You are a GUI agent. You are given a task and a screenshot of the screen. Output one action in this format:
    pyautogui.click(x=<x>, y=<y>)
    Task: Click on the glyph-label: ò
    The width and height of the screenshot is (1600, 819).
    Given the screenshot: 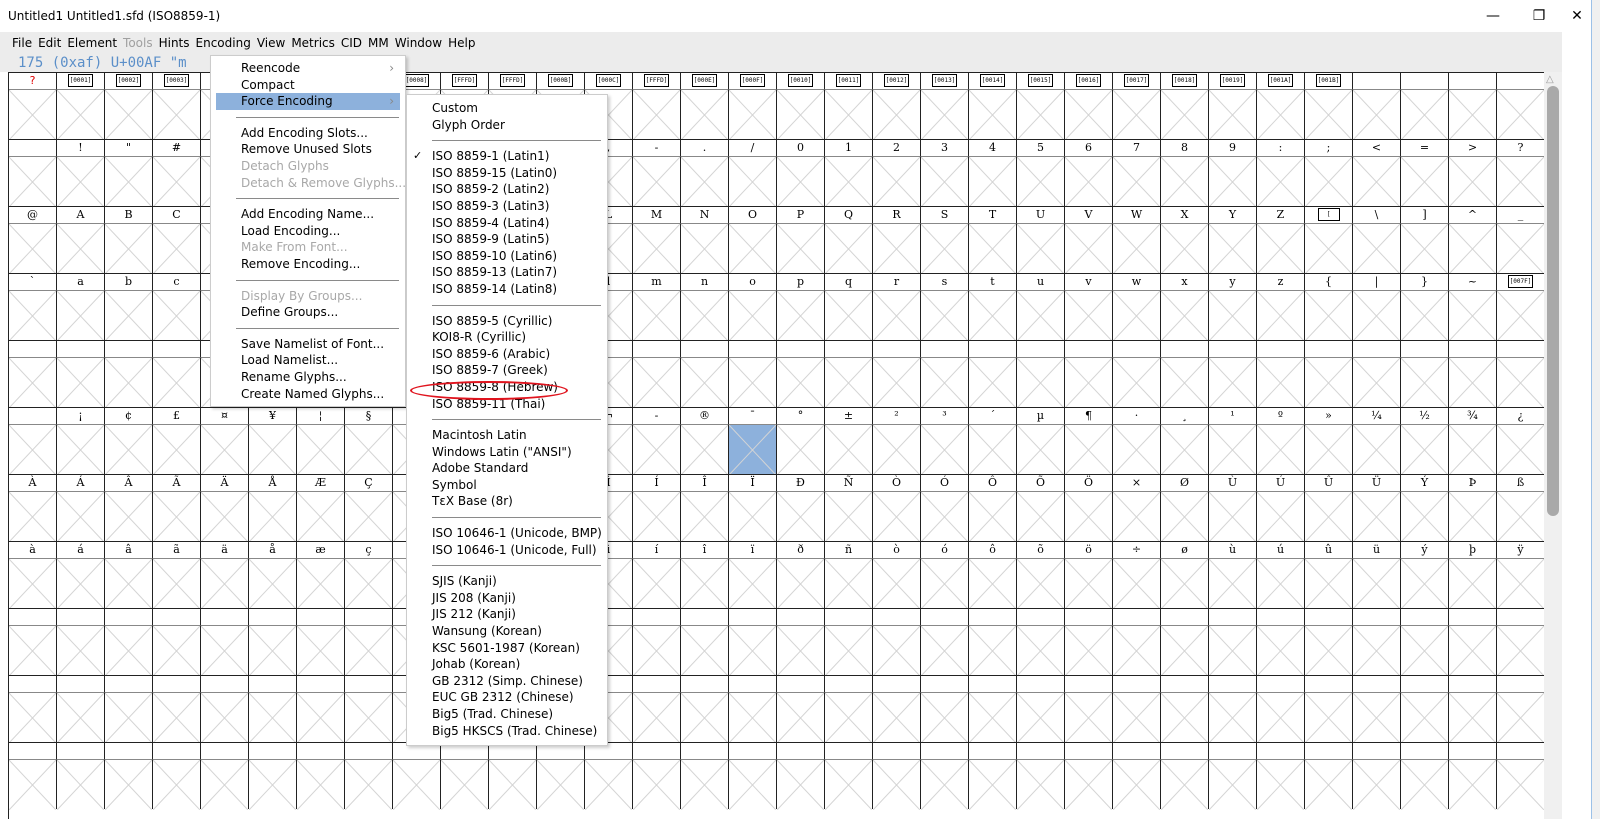 What is the action you would take?
    pyautogui.click(x=897, y=549)
    